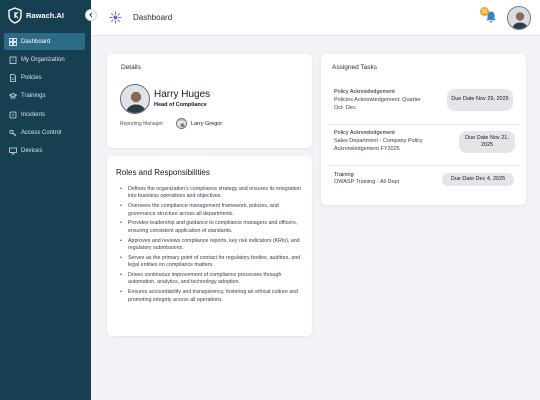 The image size is (540, 400). What do you see at coordinates (163, 172) in the screenshot?
I see `roles-title: Roles and Responsibilities` at bounding box center [163, 172].